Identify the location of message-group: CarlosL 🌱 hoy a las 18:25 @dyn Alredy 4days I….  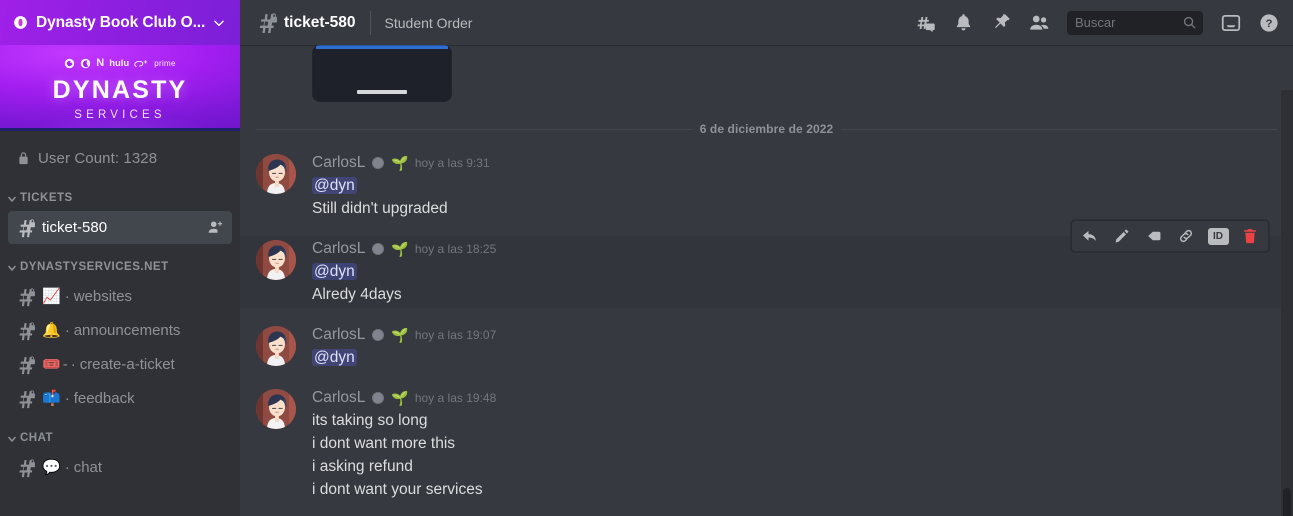
(766, 264).